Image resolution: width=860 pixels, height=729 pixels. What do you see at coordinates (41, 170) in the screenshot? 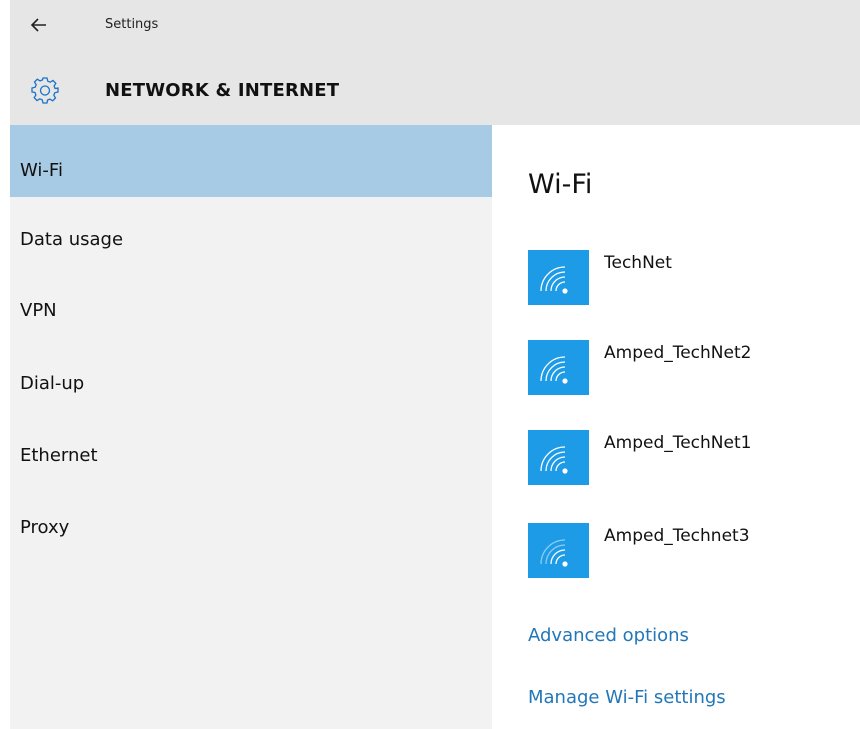
I see `sidebar-item-label: Wi-Fi` at bounding box center [41, 170].